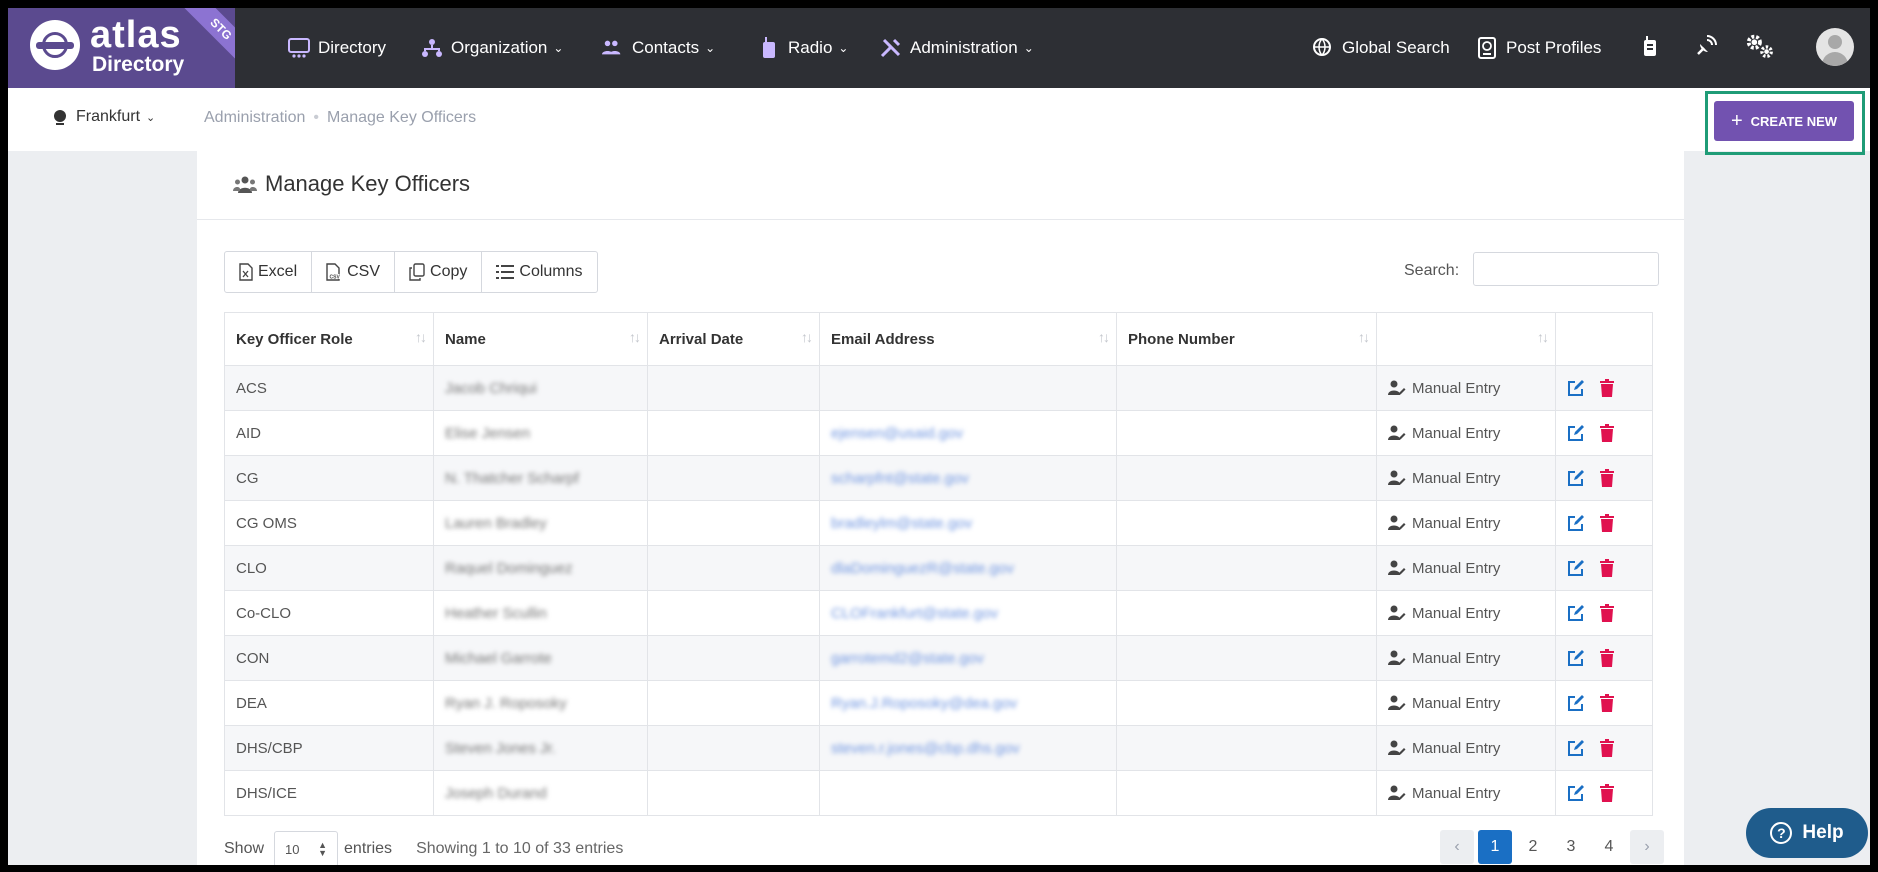 This screenshot has height=872, width=1878. Describe the element at coordinates (1784, 121) in the screenshot. I see `create-new-button: + CREATE NEW` at that location.